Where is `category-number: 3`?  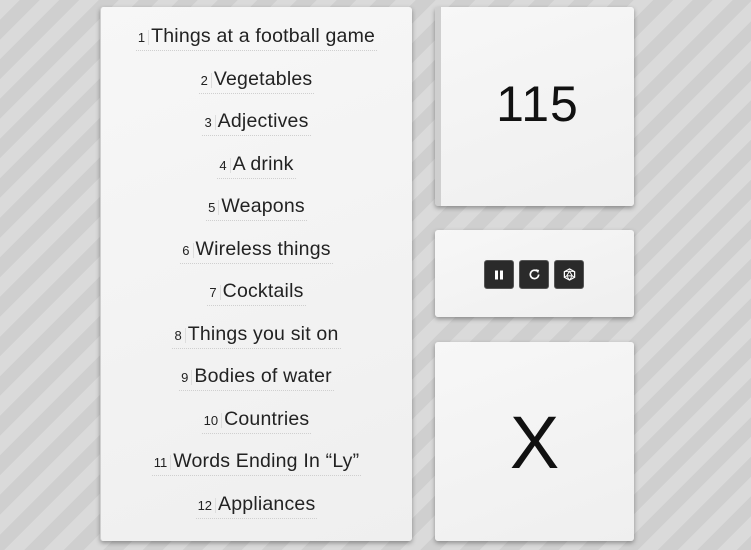 category-number: 3 is located at coordinates (210, 122).